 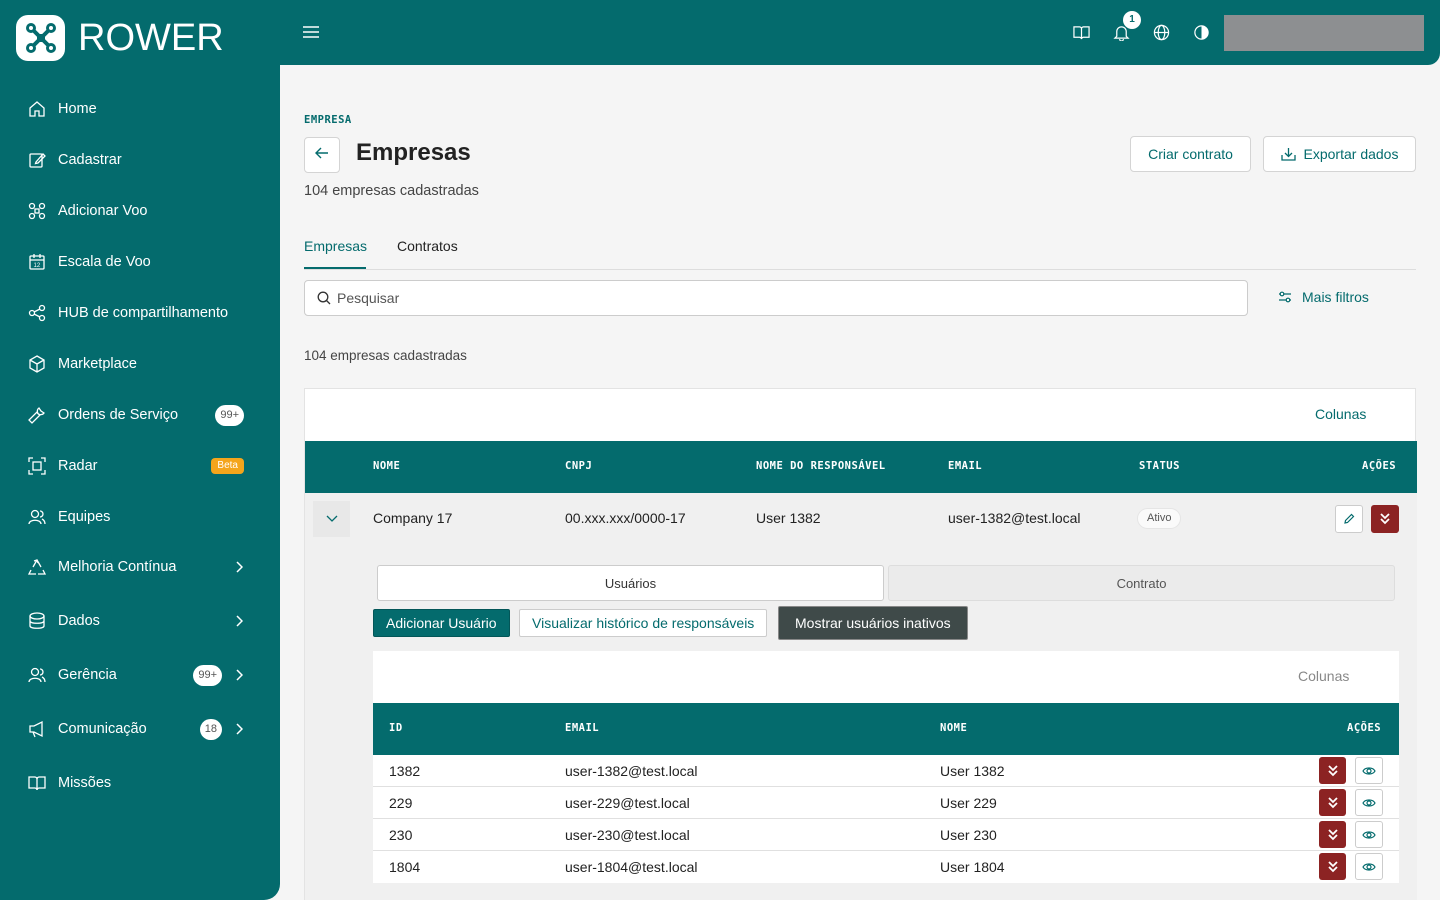 What do you see at coordinates (886, 771) in the screenshot?
I see `table-row: 1382 user-1382@test.local User 1382` at bounding box center [886, 771].